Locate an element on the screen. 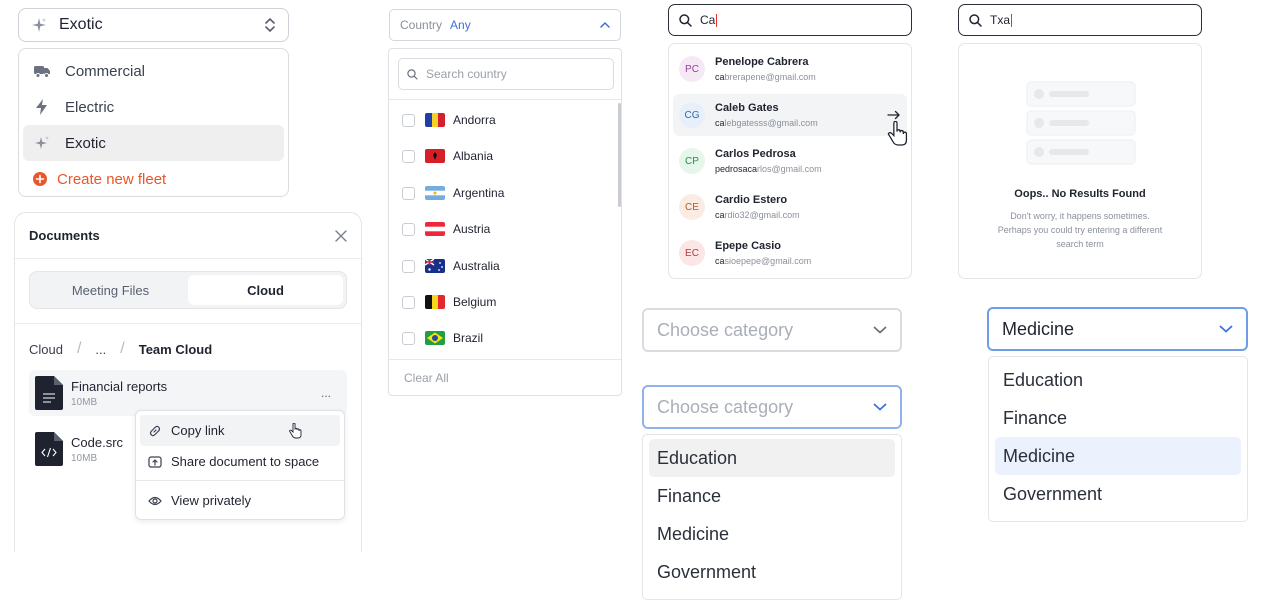 This screenshot has width=1280, height=610. breadcrumb-cloud: Cloud is located at coordinates (46, 349).